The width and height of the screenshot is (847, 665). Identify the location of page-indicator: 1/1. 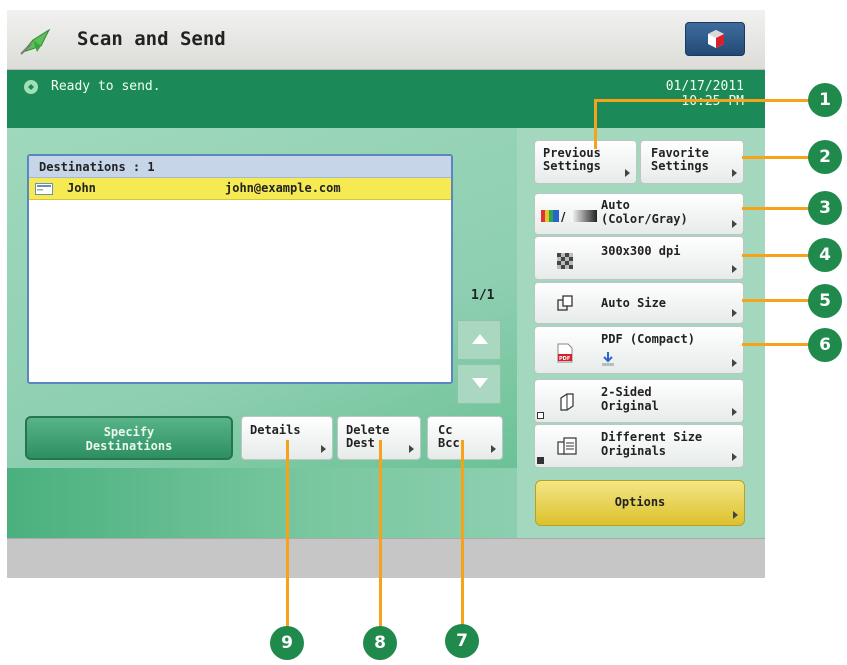
(483, 295).